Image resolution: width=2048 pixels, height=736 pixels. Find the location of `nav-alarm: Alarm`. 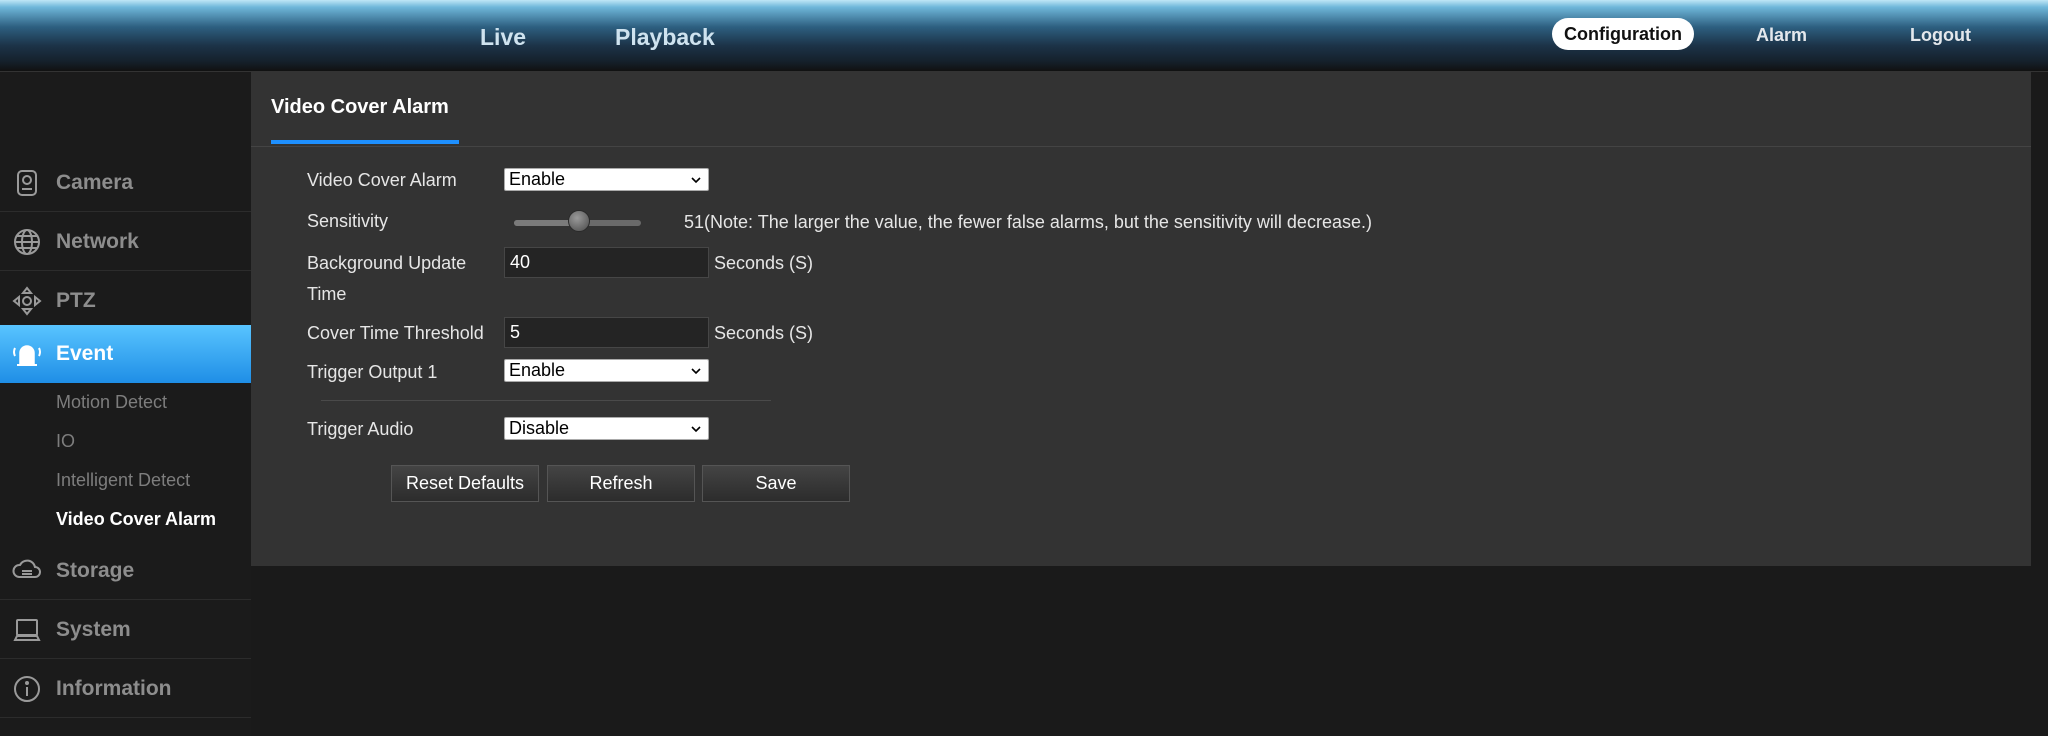

nav-alarm: Alarm is located at coordinates (1781, 35).